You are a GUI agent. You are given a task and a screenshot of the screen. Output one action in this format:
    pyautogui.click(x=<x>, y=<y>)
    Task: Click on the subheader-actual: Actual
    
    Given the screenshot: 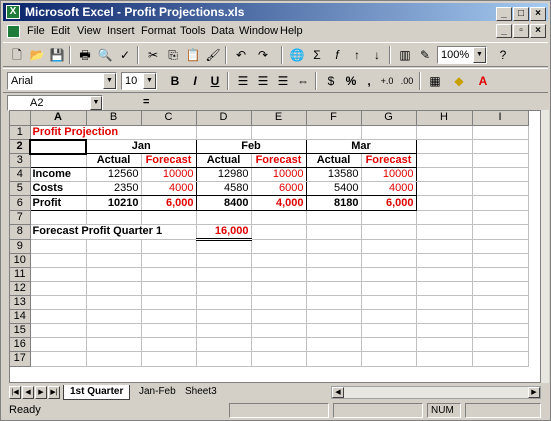 What is the action you would take?
    pyautogui.click(x=224, y=161)
    